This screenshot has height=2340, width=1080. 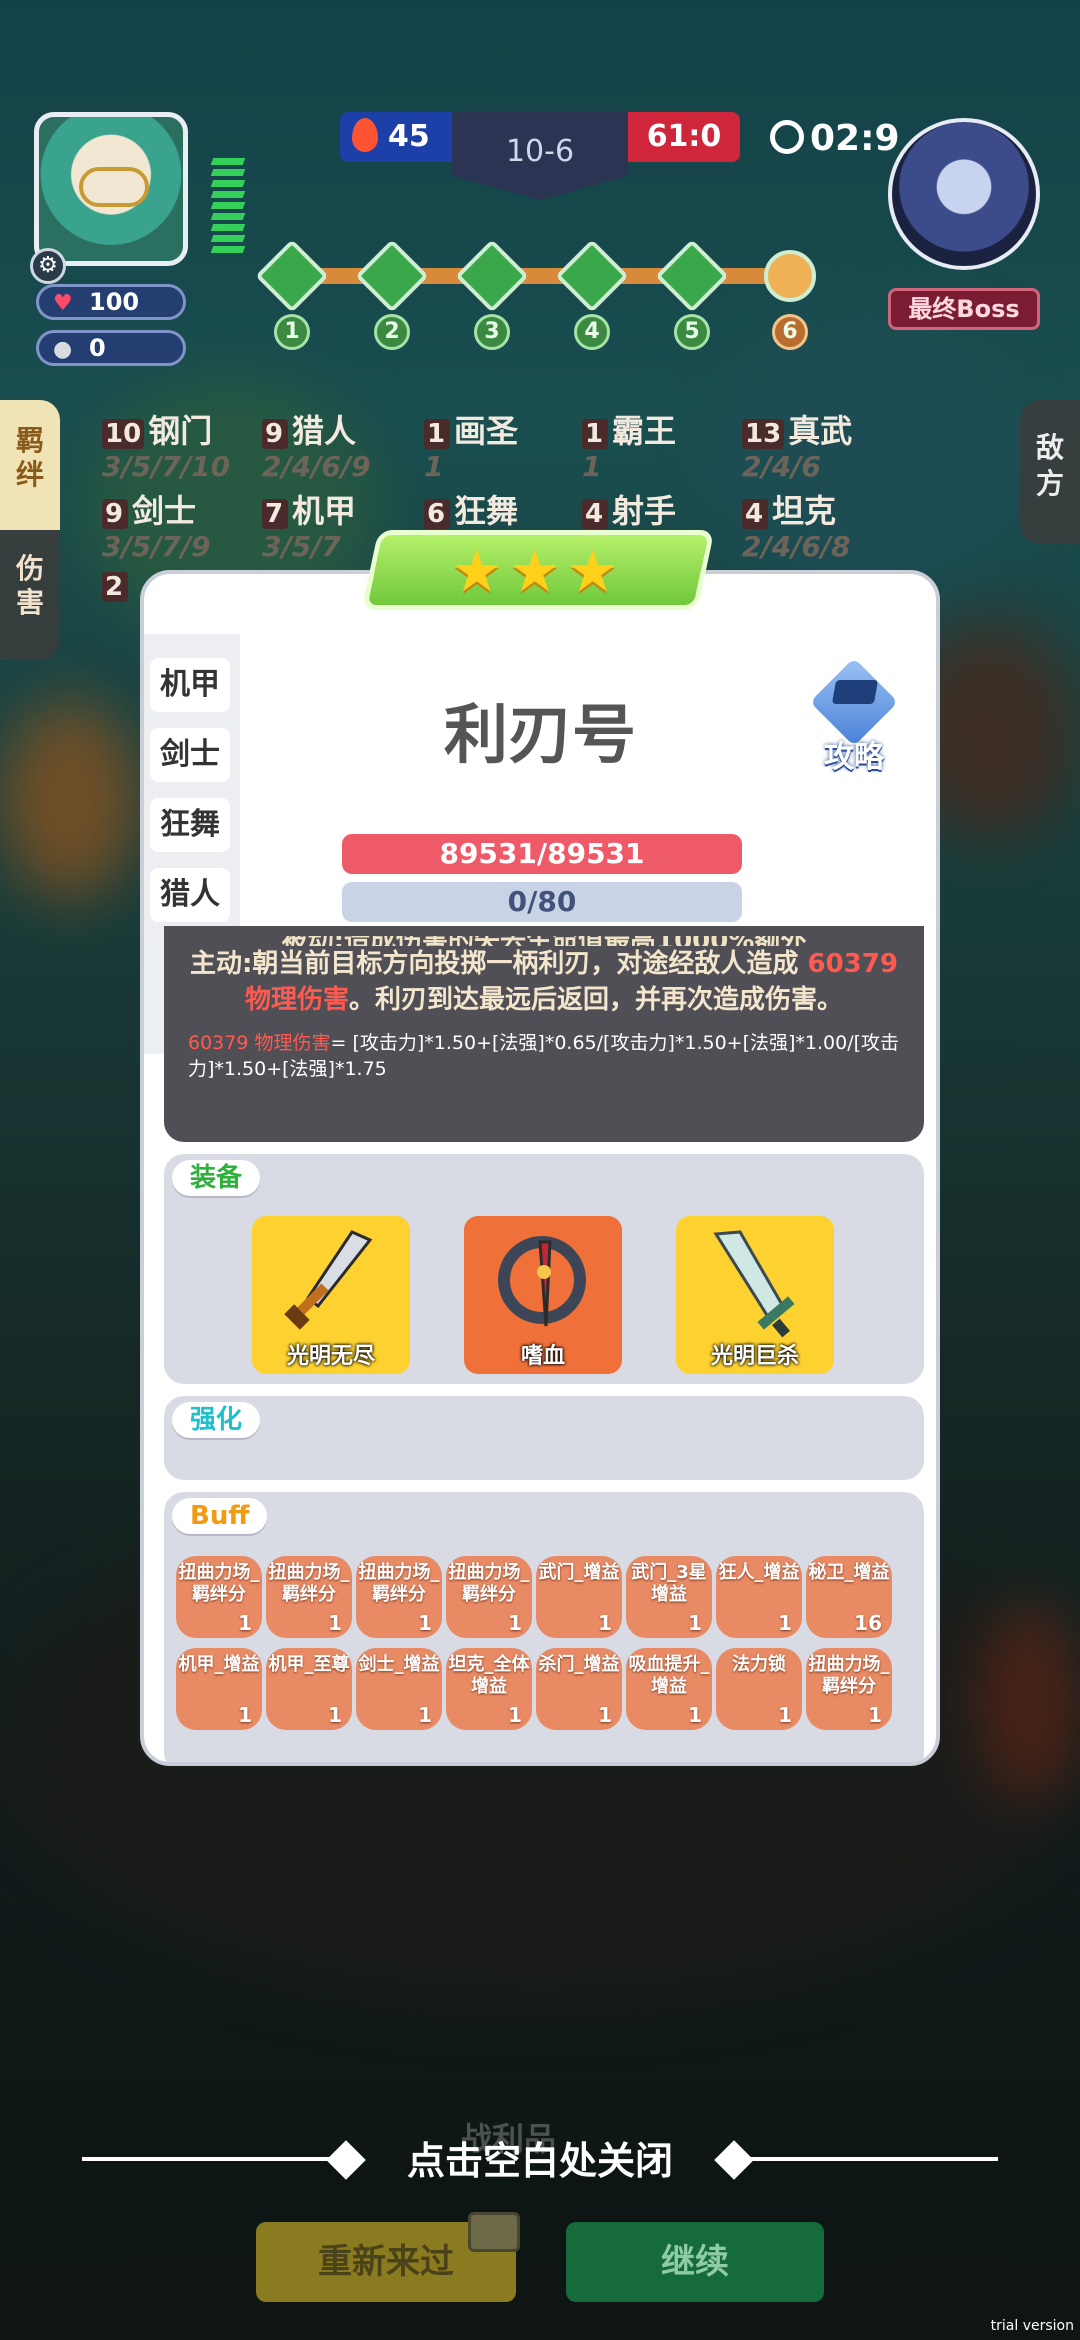 What do you see at coordinates (492, 332) in the screenshot?
I see `stage-number: 3` at bounding box center [492, 332].